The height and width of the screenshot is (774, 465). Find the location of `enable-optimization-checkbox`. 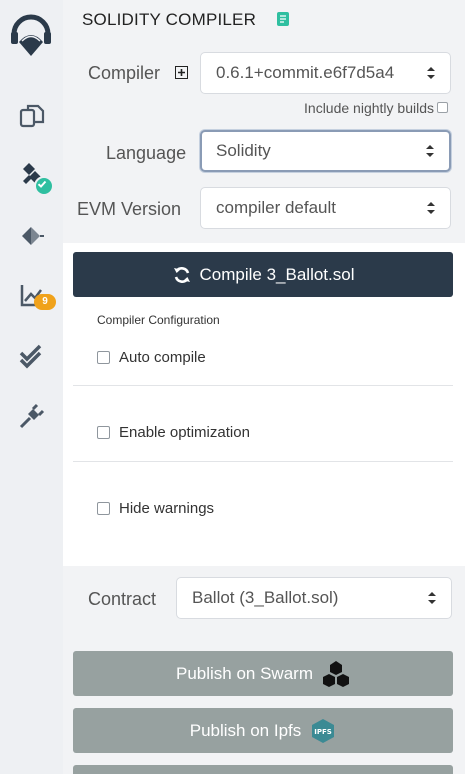

enable-optimization-checkbox is located at coordinates (103, 432).